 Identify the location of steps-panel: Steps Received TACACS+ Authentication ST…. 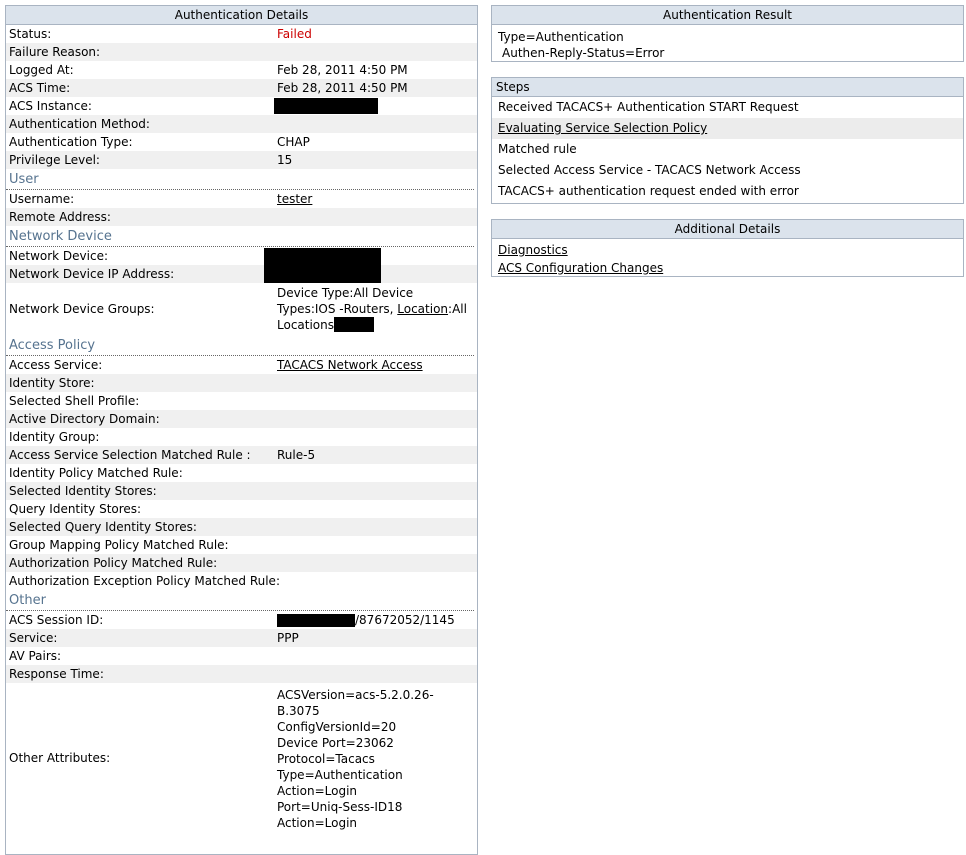
(727, 140).